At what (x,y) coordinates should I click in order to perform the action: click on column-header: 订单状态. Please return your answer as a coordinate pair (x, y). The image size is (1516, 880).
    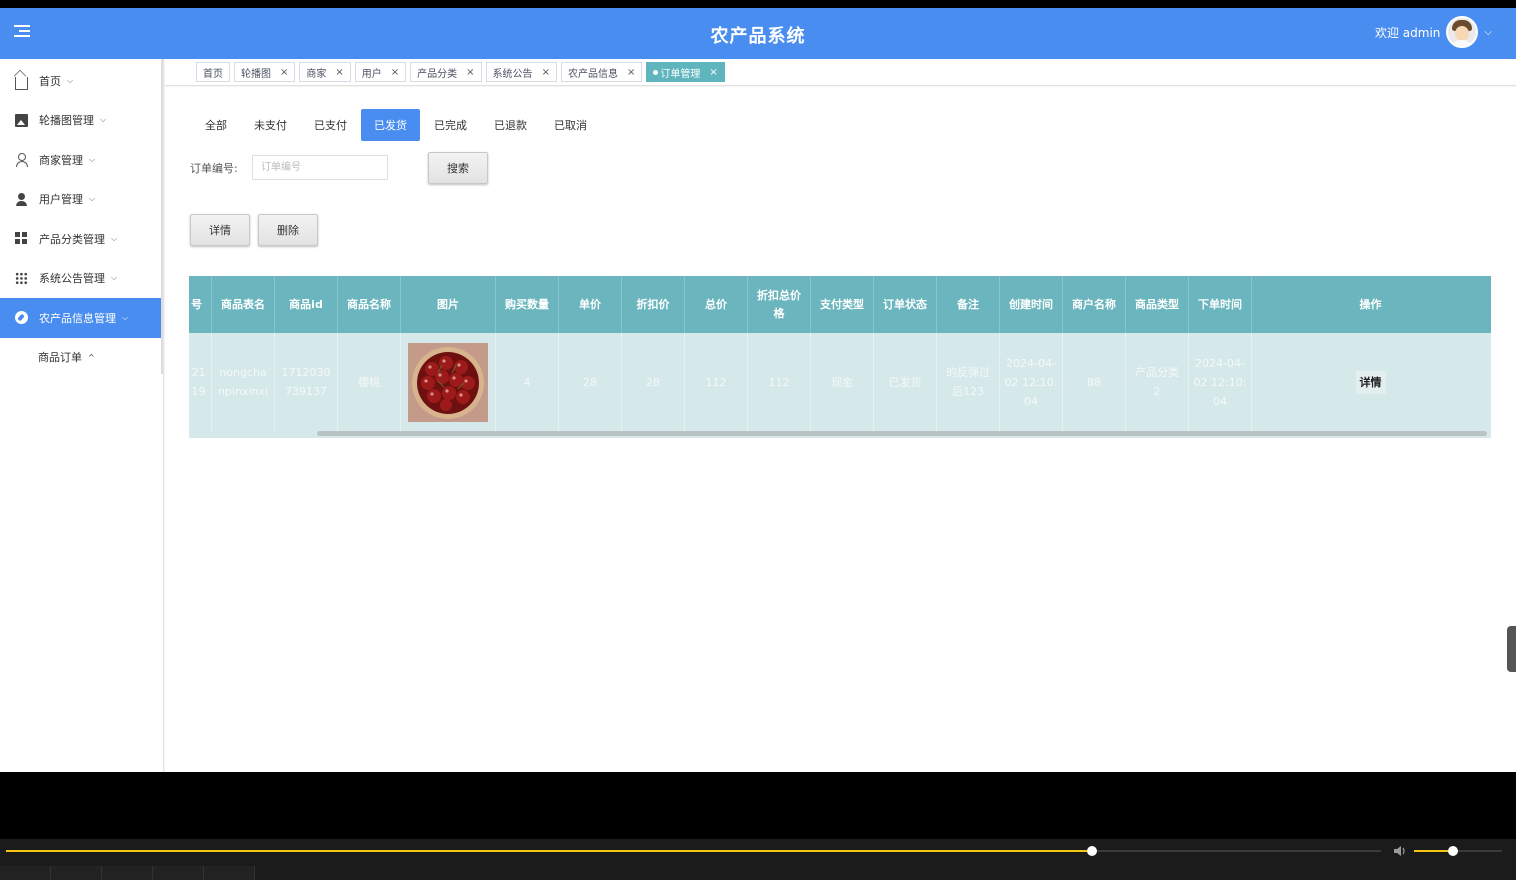
    Looking at the image, I should click on (905, 304).